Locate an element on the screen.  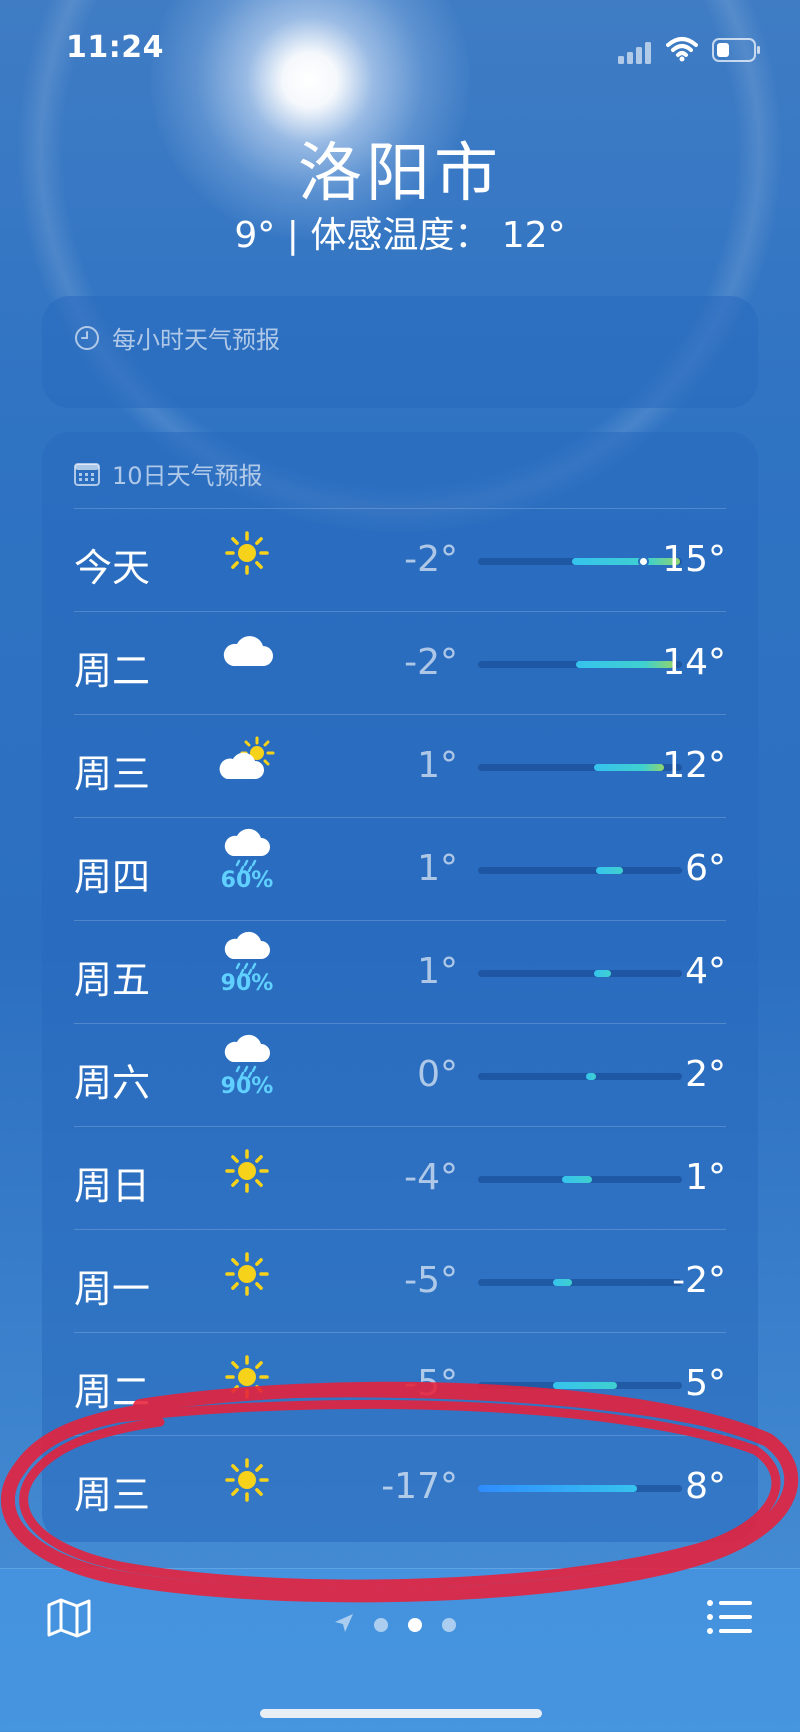
location-arrow-icon is located at coordinates (344, 1625).